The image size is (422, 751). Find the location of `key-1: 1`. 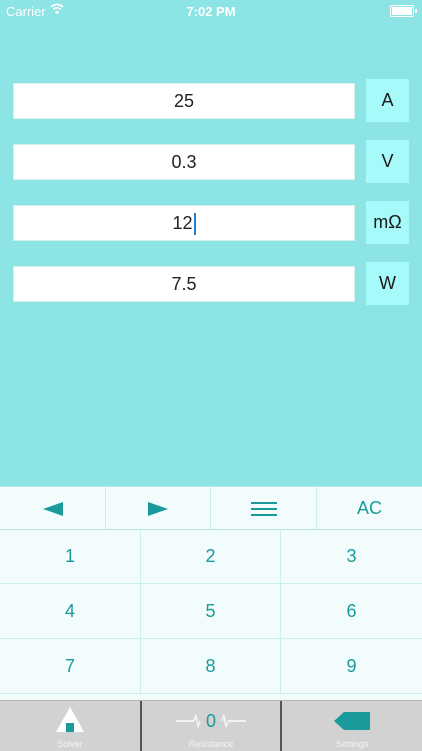

key-1: 1 is located at coordinates (70, 556).